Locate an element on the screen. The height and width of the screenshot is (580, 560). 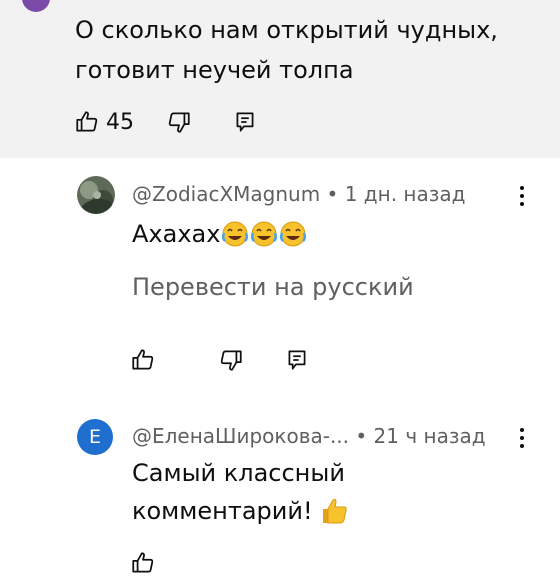
reply-text-content: Ахахах is located at coordinates (176, 234).